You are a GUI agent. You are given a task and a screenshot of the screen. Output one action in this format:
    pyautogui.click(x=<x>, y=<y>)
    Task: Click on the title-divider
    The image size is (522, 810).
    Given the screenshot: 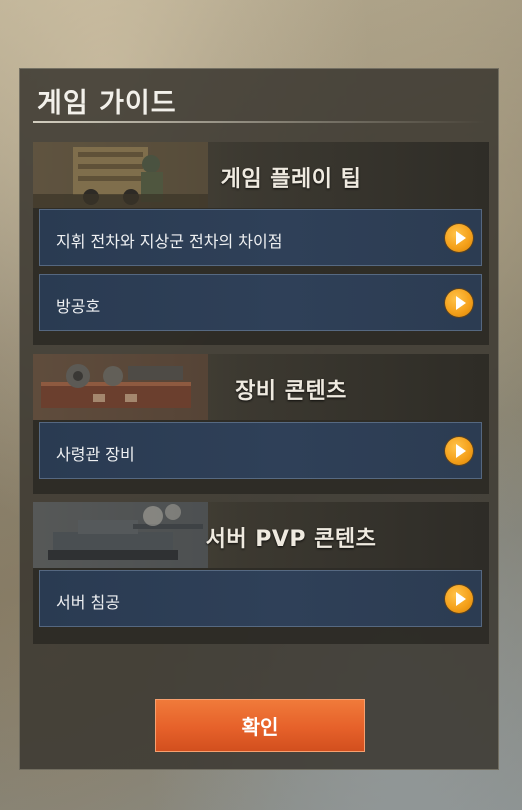 What is the action you would take?
    pyautogui.click(x=259, y=122)
    